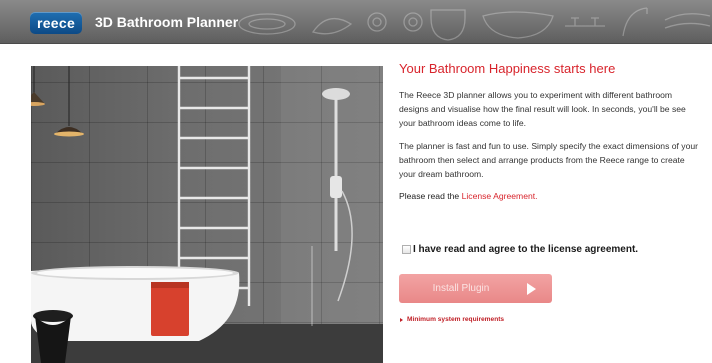 This screenshot has height=363, width=712. Describe the element at coordinates (549, 196) in the screenshot. I see `license-read-line: Please read the License Agreement.` at that location.